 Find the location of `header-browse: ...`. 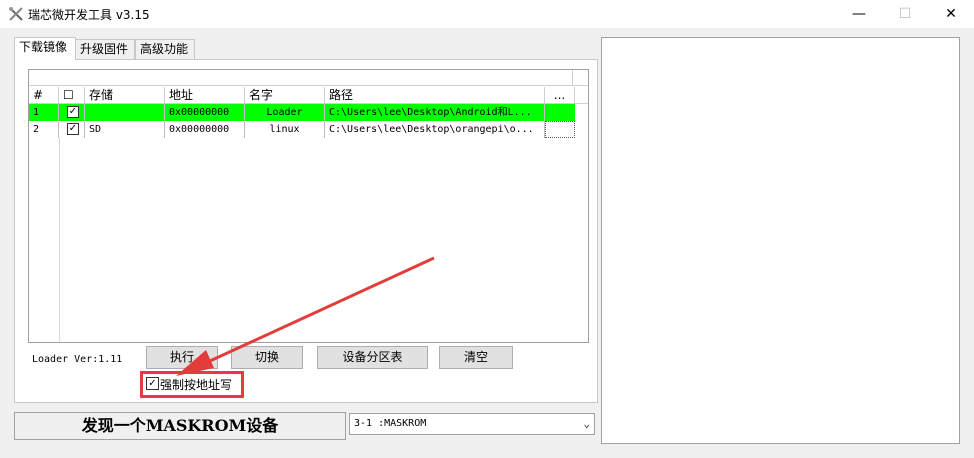

header-browse: ... is located at coordinates (560, 95).